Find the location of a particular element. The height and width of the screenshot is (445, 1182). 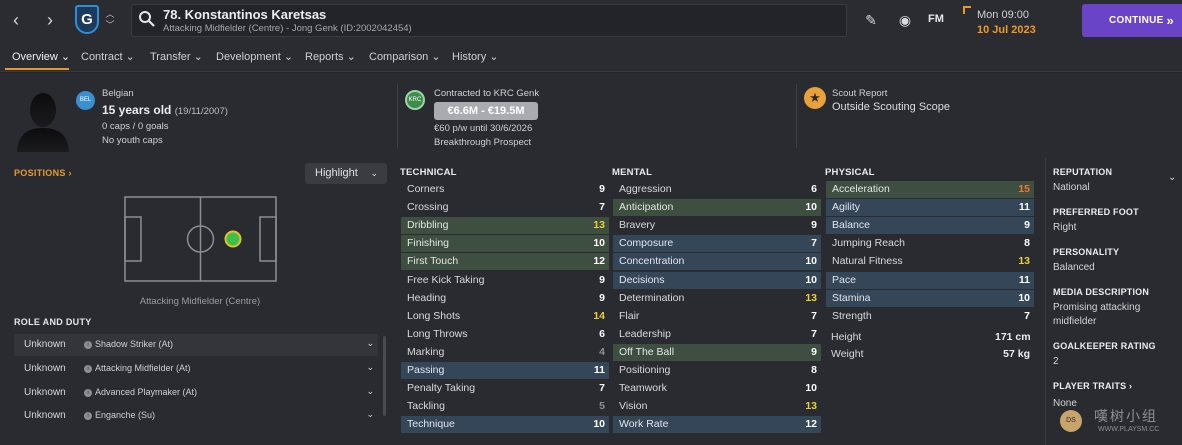

edit-pencil-icon: ✎ is located at coordinates (871, 20).